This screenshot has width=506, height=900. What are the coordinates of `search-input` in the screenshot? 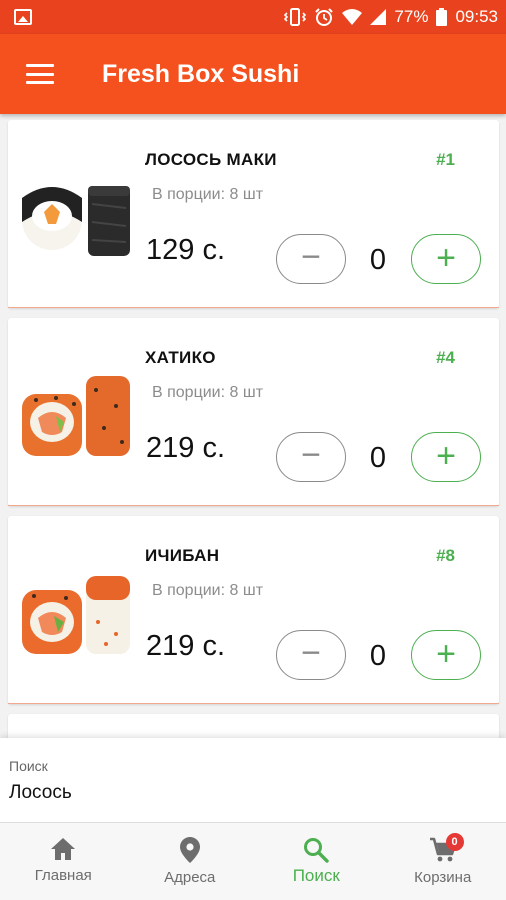 It's located at (249, 793).